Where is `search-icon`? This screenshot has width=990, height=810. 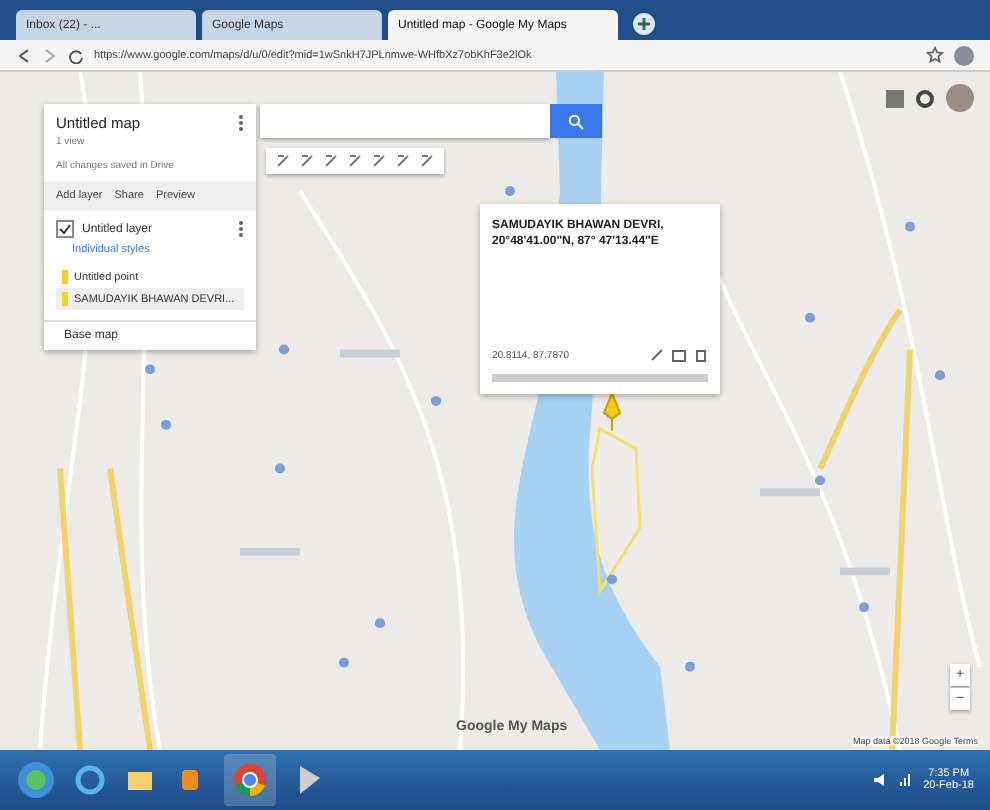
search-icon is located at coordinates (576, 121).